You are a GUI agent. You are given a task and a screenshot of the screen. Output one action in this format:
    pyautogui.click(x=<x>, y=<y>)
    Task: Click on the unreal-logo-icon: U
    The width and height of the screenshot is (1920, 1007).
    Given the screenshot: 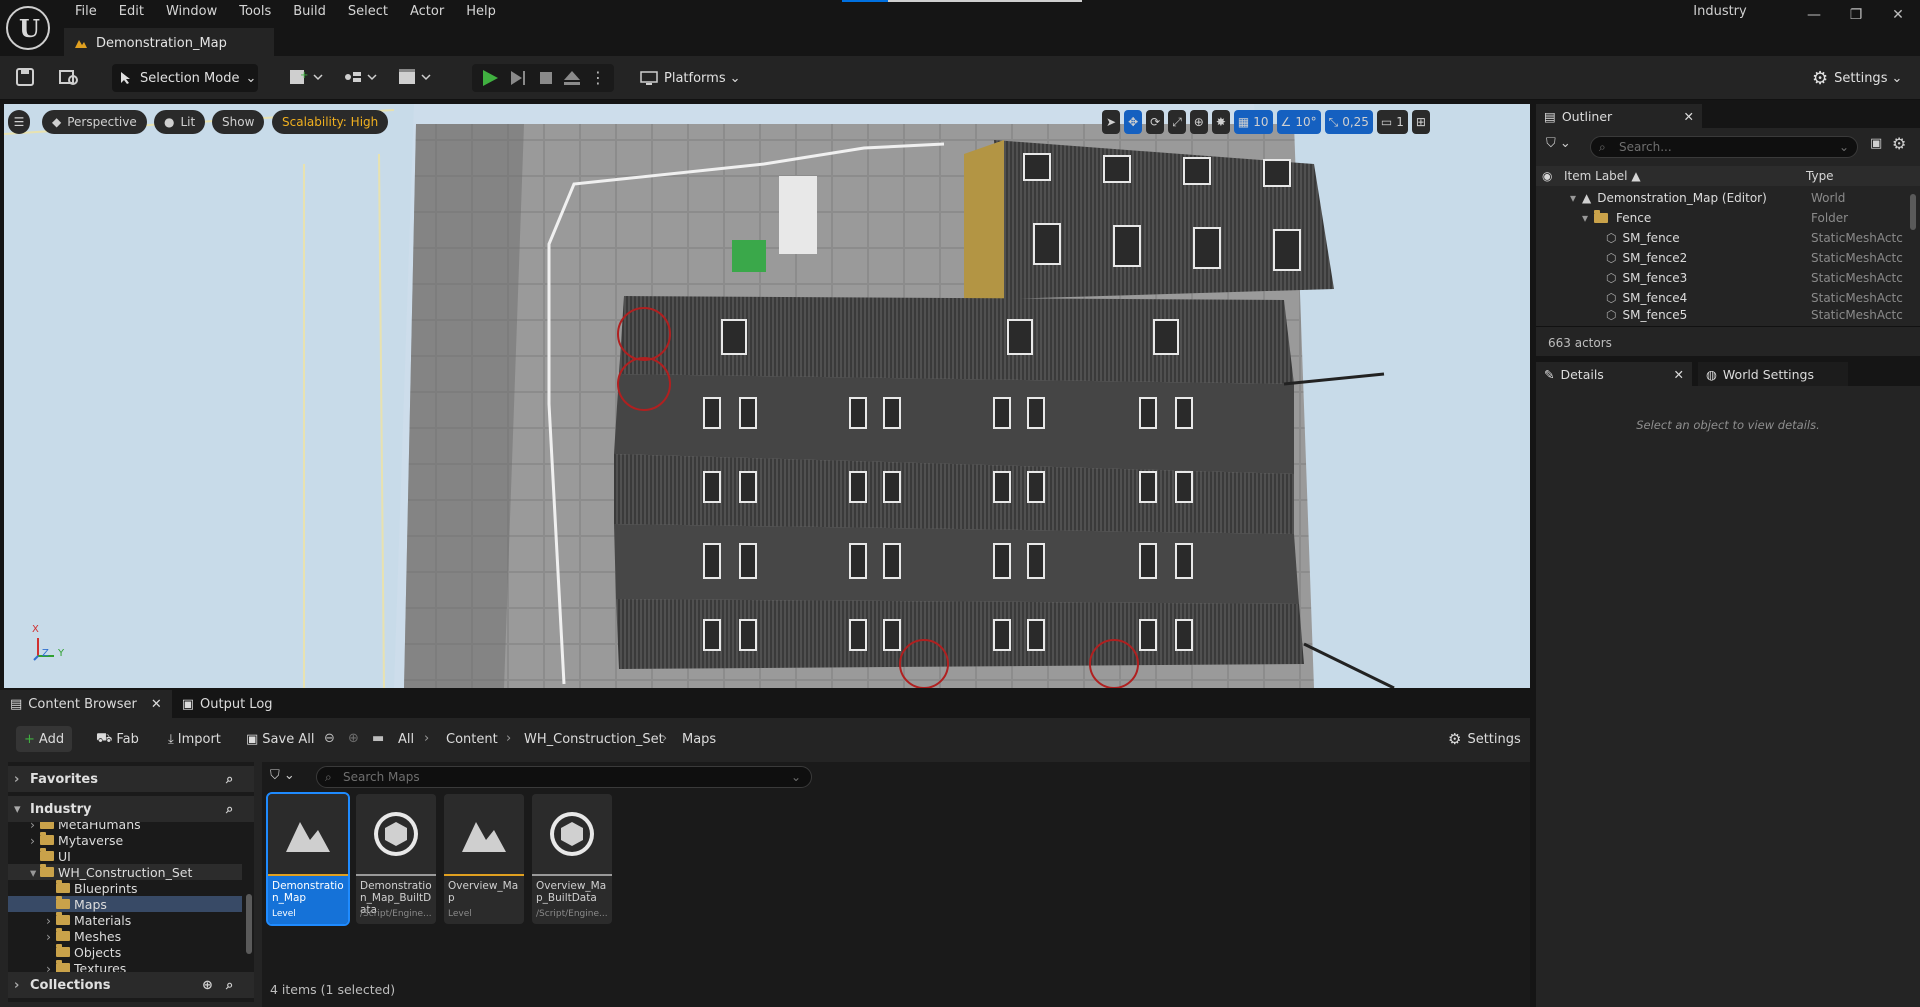 What is the action you would take?
    pyautogui.click(x=28, y=28)
    